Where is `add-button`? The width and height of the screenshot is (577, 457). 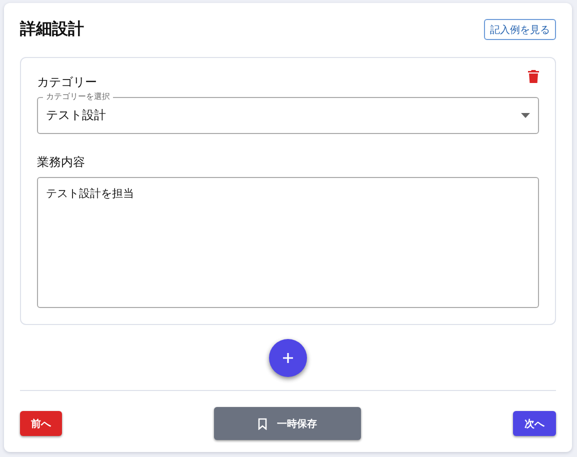
add-button is located at coordinates (288, 358).